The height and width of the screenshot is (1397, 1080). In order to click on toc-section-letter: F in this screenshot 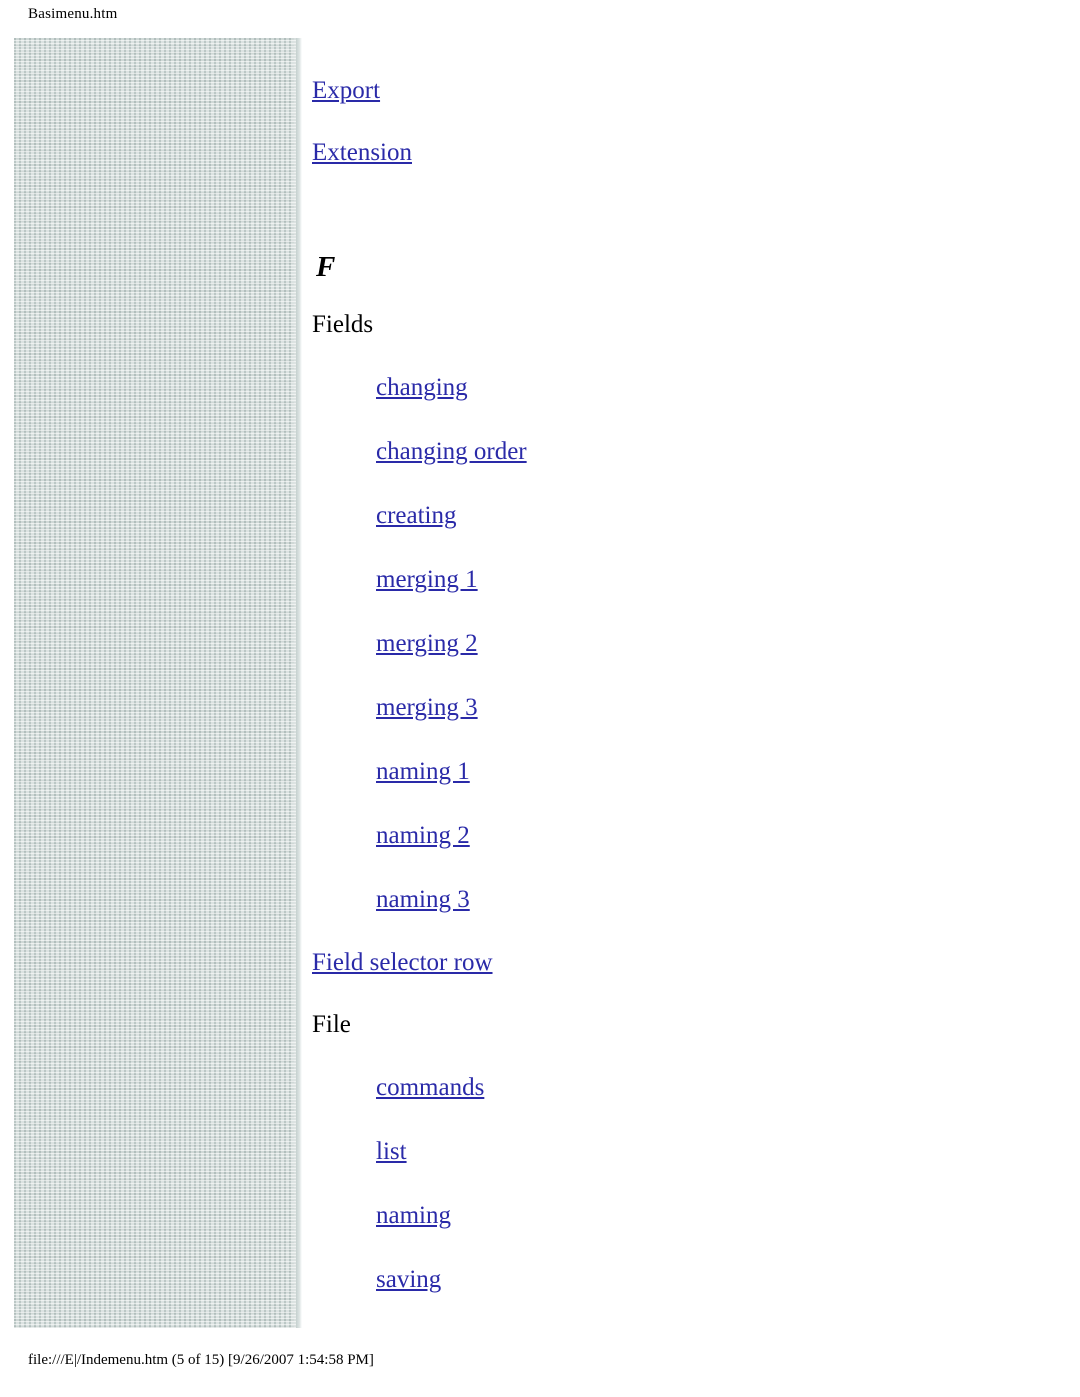, I will do `click(326, 267)`.